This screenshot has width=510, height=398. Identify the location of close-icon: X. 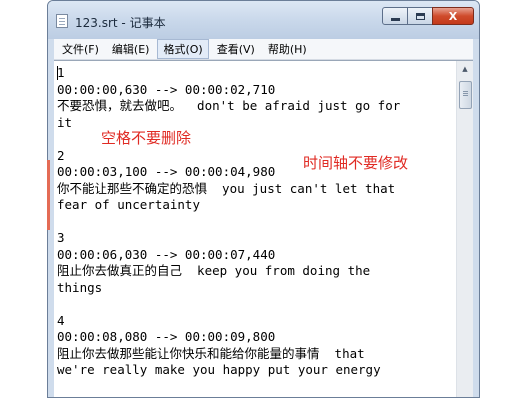
(453, 16).